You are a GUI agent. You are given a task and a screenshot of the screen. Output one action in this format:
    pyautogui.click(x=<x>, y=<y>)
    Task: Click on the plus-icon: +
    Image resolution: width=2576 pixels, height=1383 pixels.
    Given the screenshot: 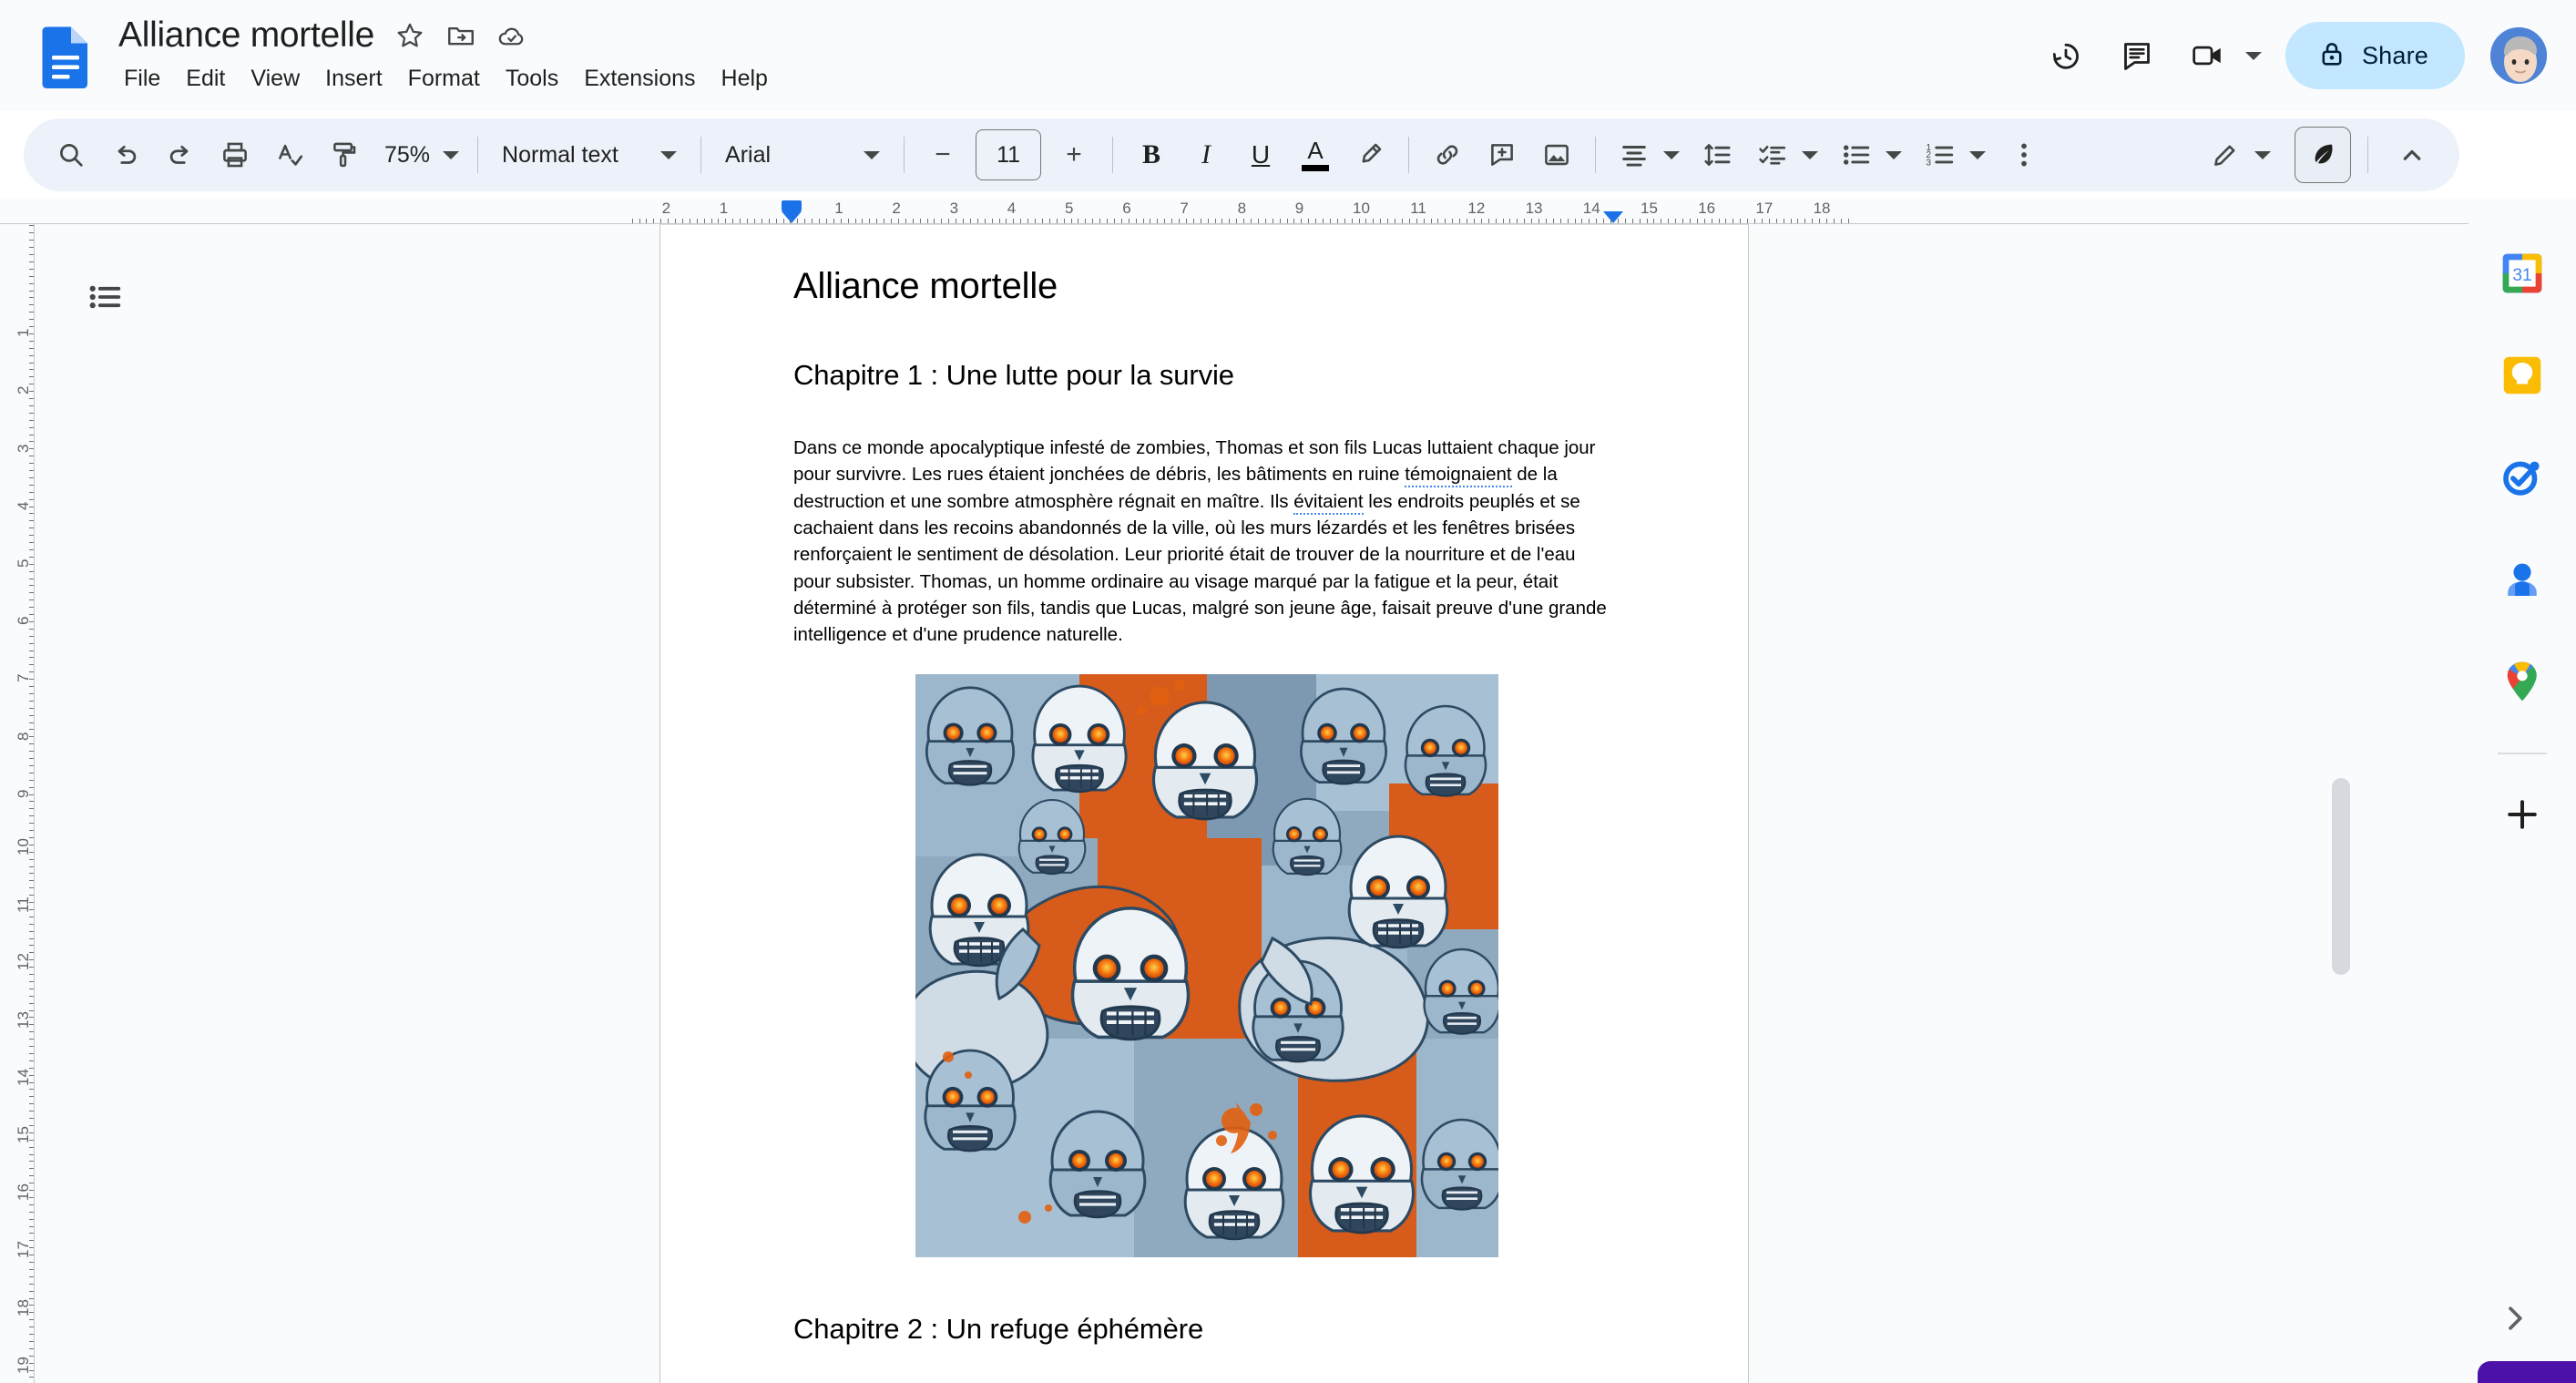 What is the action you would take?
    pyautogui.click(x=1074, y=154)
    